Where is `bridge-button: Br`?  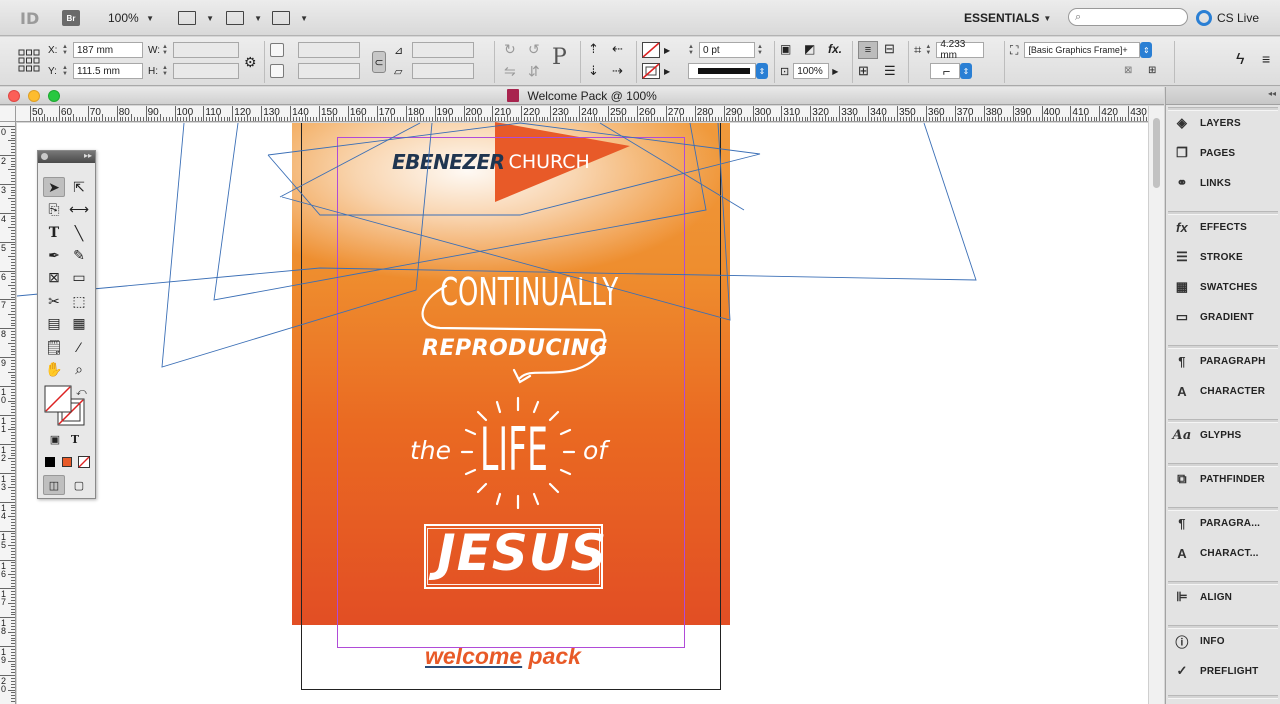 bridge-button: Br is located at coordinates (71, 18).